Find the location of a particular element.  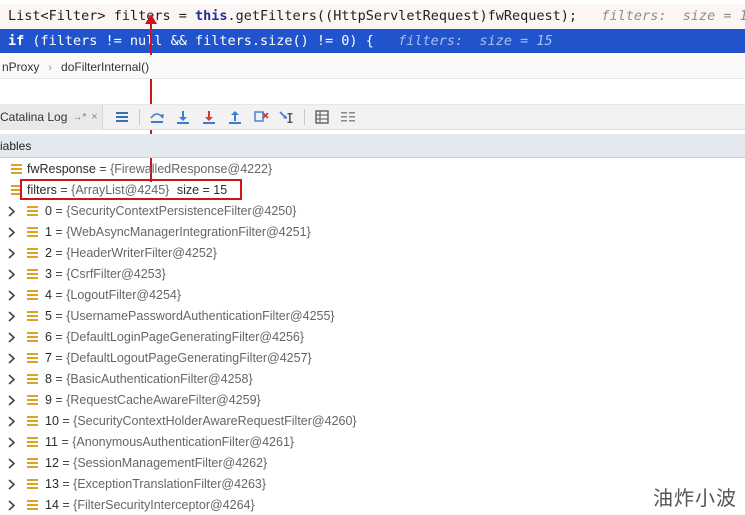

item-value: {SecurityContextPersistenceFilter@4250} is located at coordinates (181, 211).